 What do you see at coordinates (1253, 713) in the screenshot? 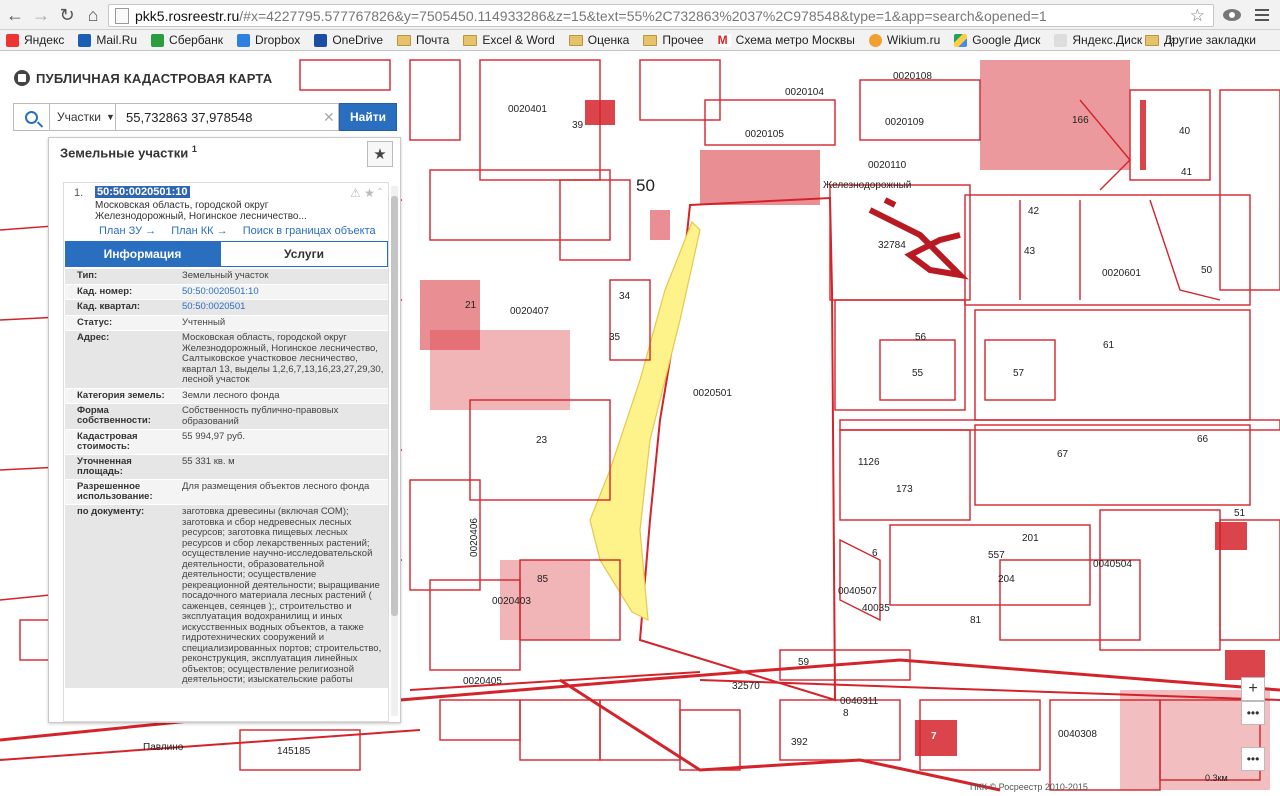
I see `more-tools-icon: •••` at bounding box center [1253, 713].